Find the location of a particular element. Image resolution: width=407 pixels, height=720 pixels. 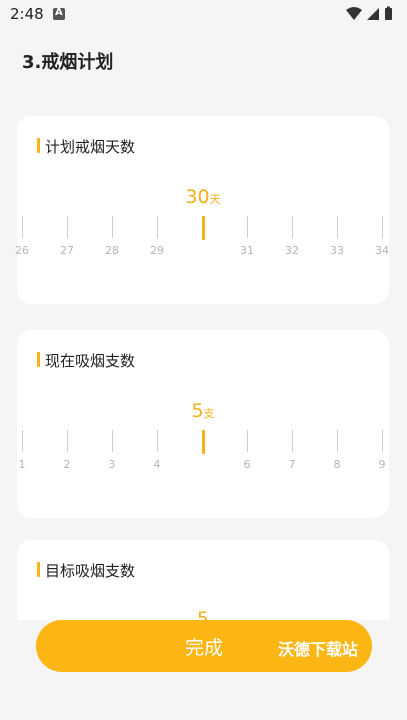

value-unit: 支 is located at coordinates (209, 413).